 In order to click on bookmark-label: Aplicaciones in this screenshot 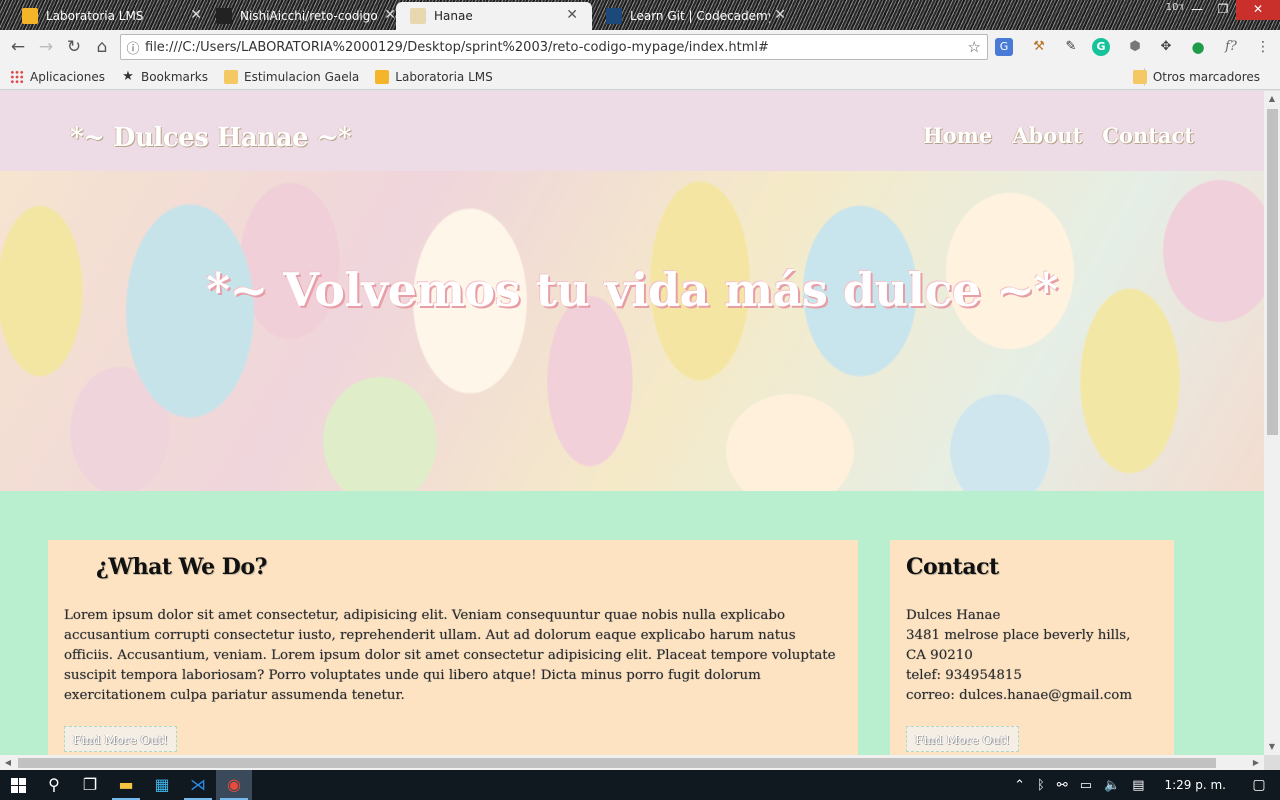, I will do `click(67, 76)`.